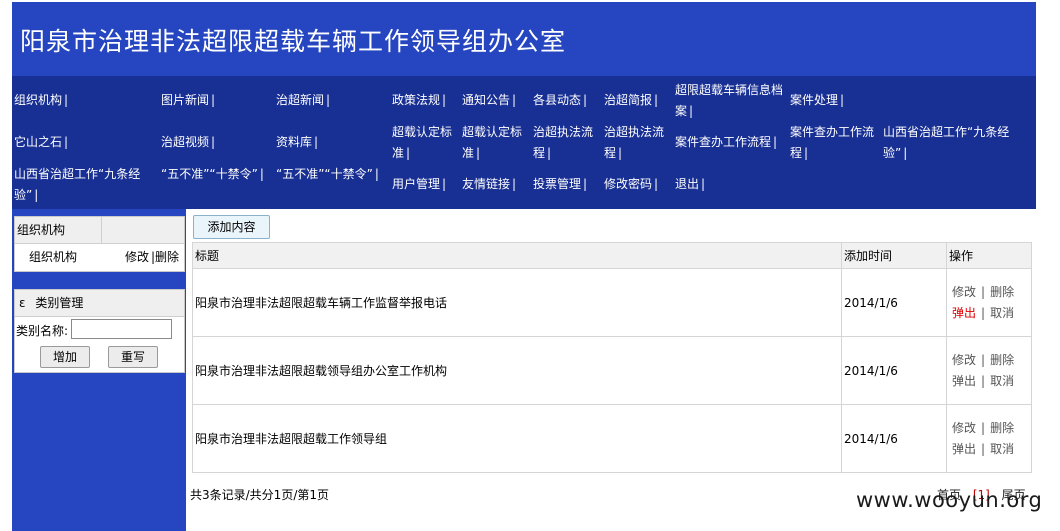 This screenshot has height=531, width=1060. I want to click on org-panel: 组织机构 组织机构 修改 | 删除, so click(99, 244).